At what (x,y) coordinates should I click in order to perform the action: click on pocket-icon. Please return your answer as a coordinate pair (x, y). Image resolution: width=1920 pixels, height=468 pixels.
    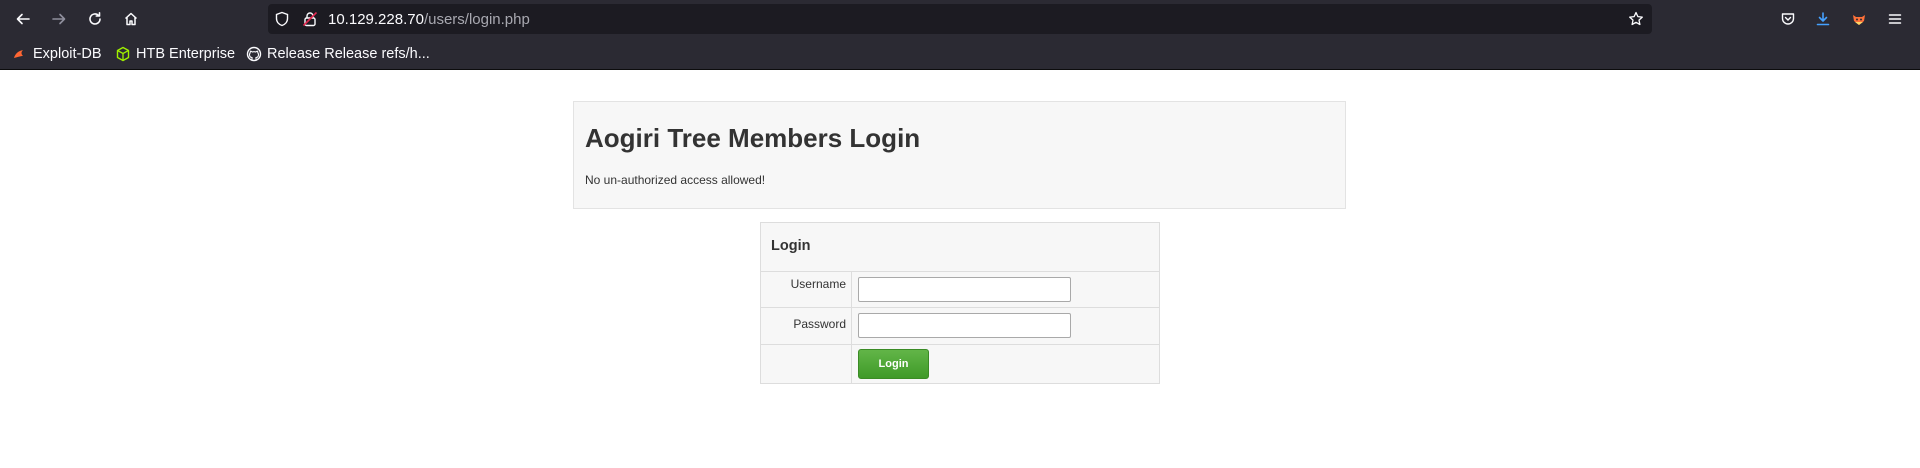
    Looking at the image, I should click on (1788, 19).